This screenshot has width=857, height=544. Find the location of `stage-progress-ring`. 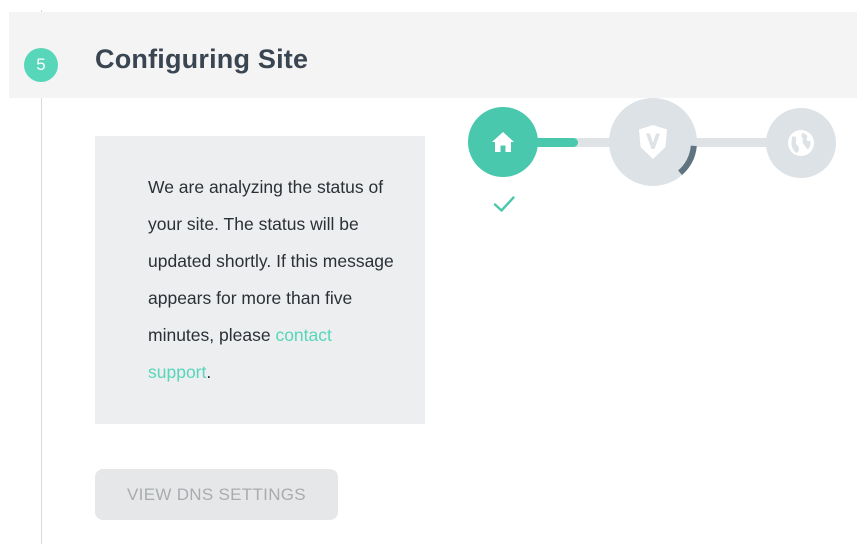

stage-progress-ring is located at coordinates (687, 160).